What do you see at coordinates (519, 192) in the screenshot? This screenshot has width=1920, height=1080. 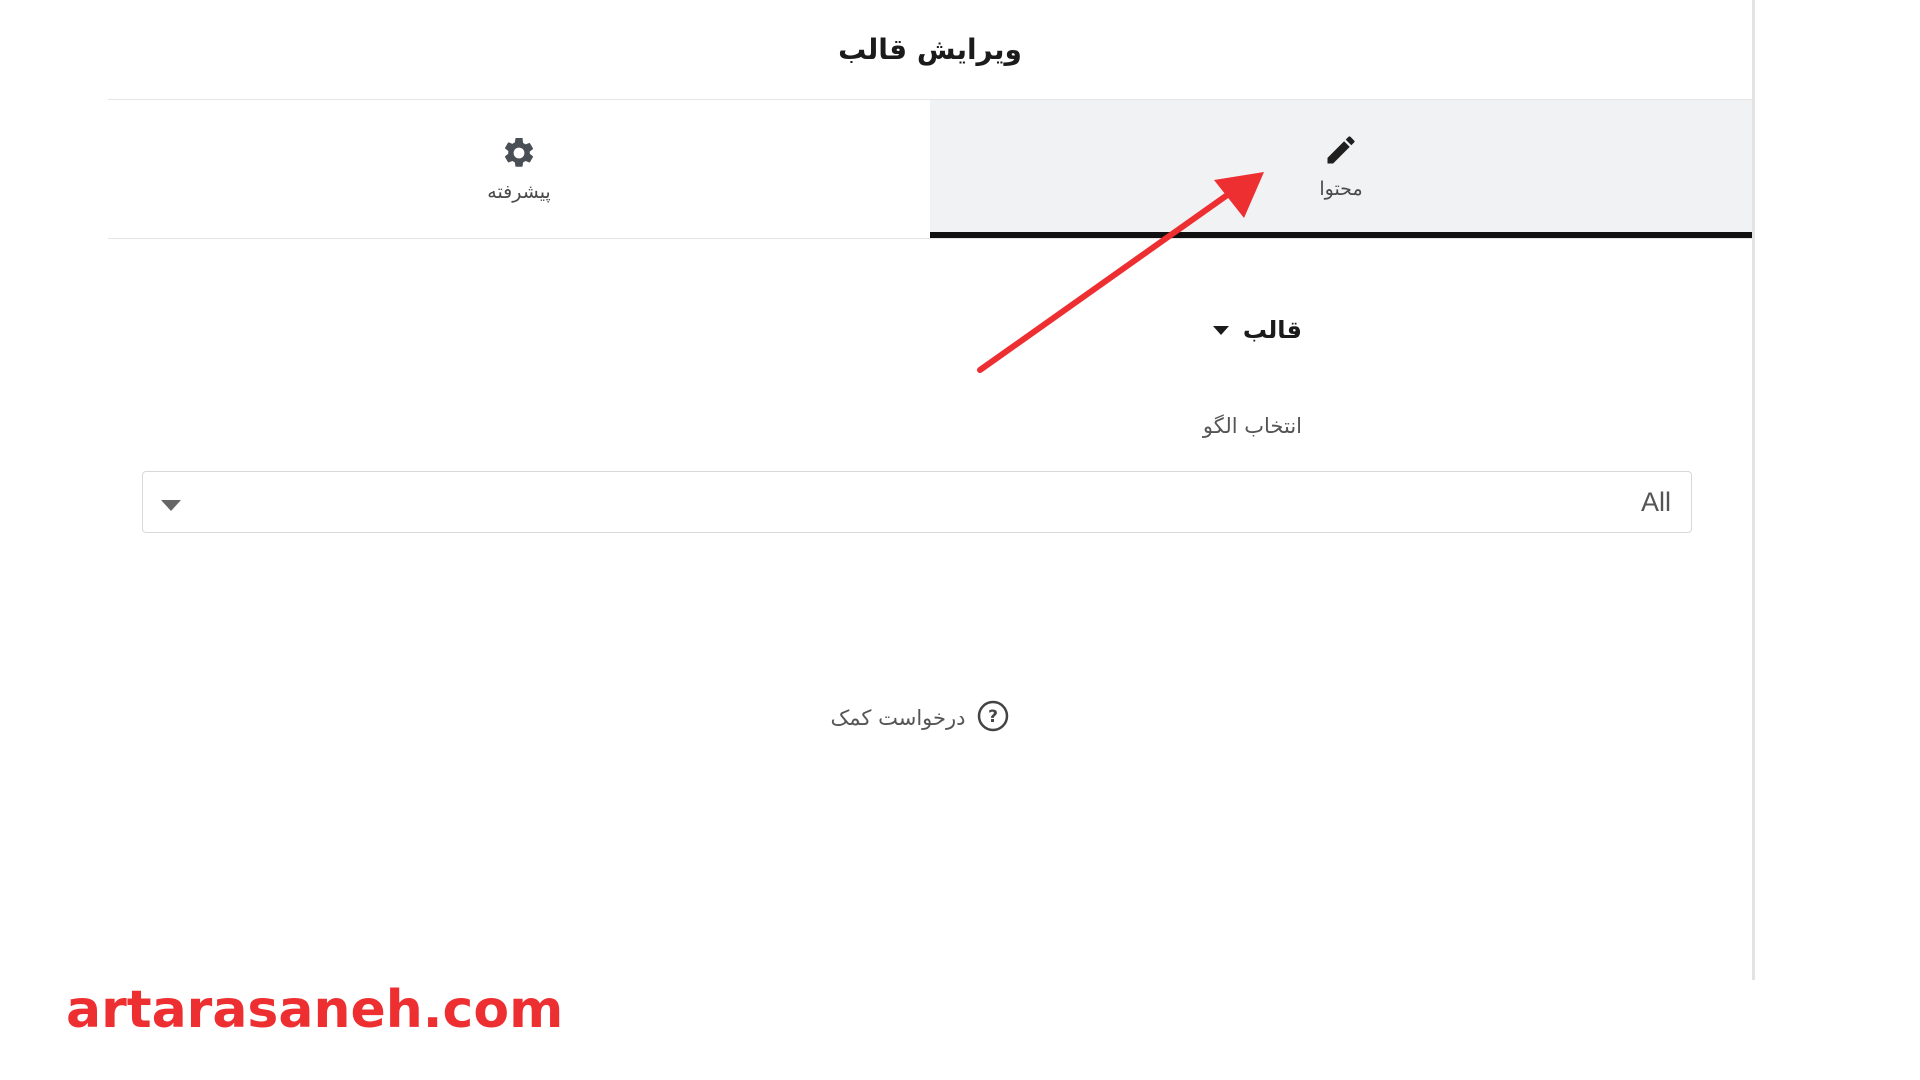 I see `tab-advanced-label: پیشرفته` at bounding box center [519, 192].